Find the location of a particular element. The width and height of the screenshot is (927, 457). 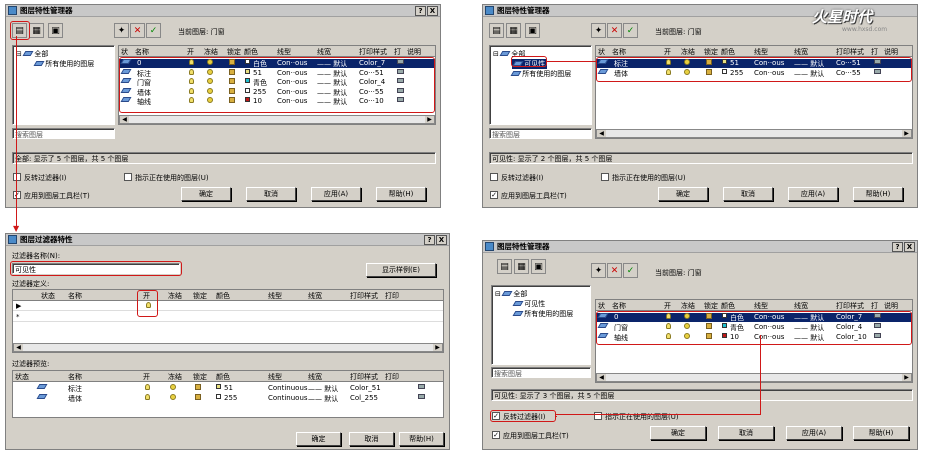

show-example-button: 显示样例(E) is located at coordinates (401, 270).